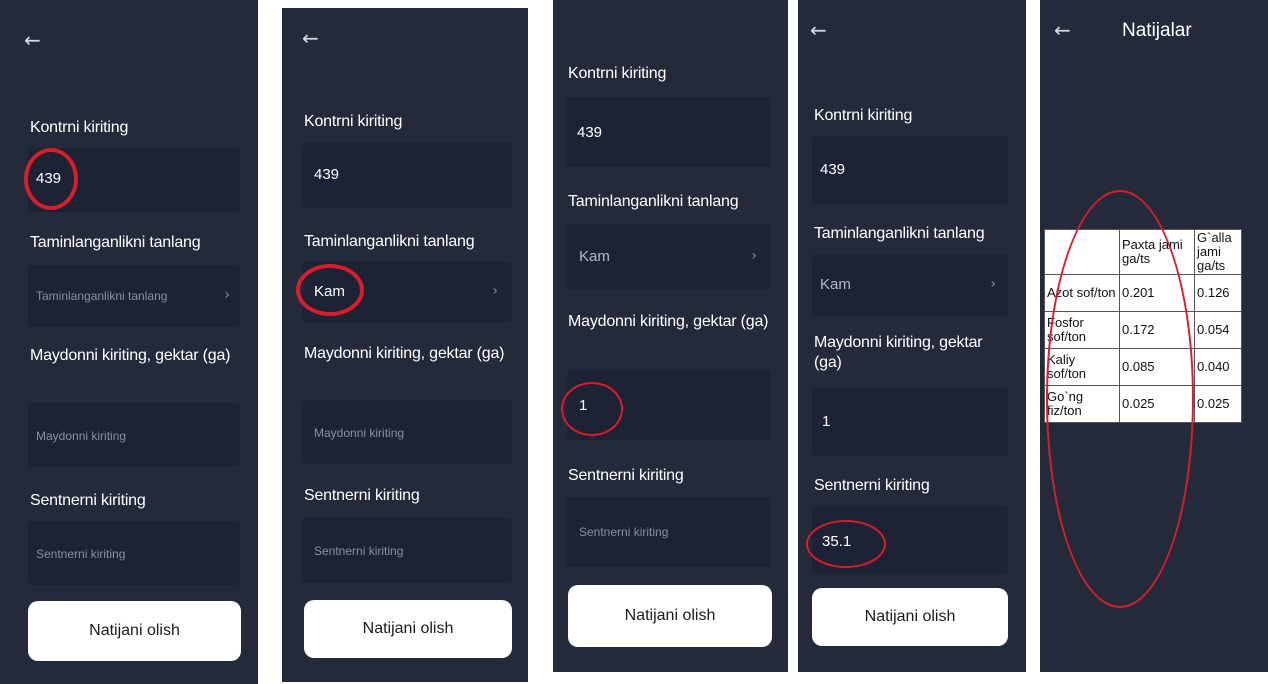 The height and width of the screenshot is (684, 1268). Describe the element at coordinates (1218, 252) in the screenshot. I see `header-galla: G`alla jami ga/ts` at that location.